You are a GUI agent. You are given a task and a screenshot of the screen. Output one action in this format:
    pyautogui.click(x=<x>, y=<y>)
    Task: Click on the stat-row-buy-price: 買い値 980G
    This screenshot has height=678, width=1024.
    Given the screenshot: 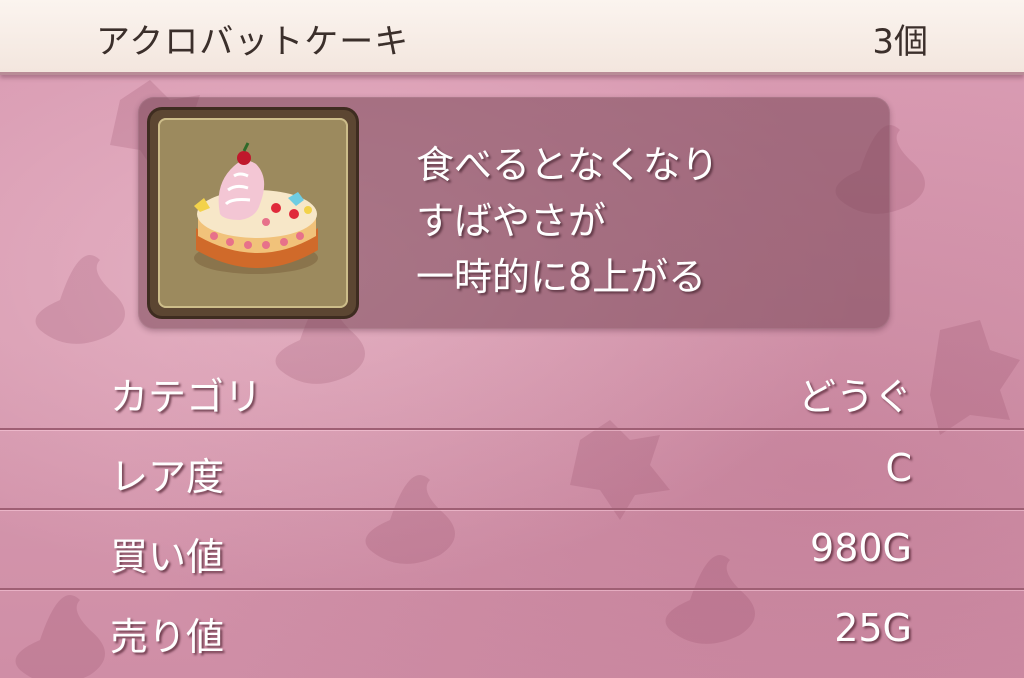 What is the action you would take?
    pyautogui.click(x=512, y=550)
    